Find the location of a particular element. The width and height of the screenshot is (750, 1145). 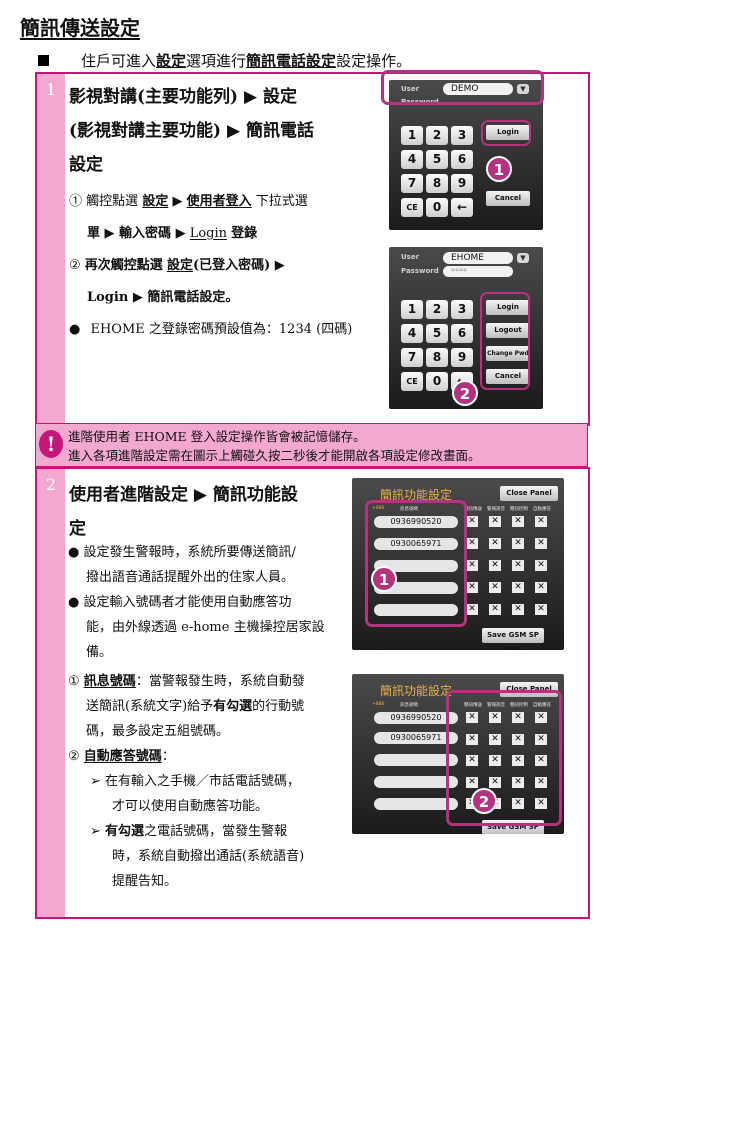

step-text: (已登入密碼) ▶ is located at coordinates (238, 265).